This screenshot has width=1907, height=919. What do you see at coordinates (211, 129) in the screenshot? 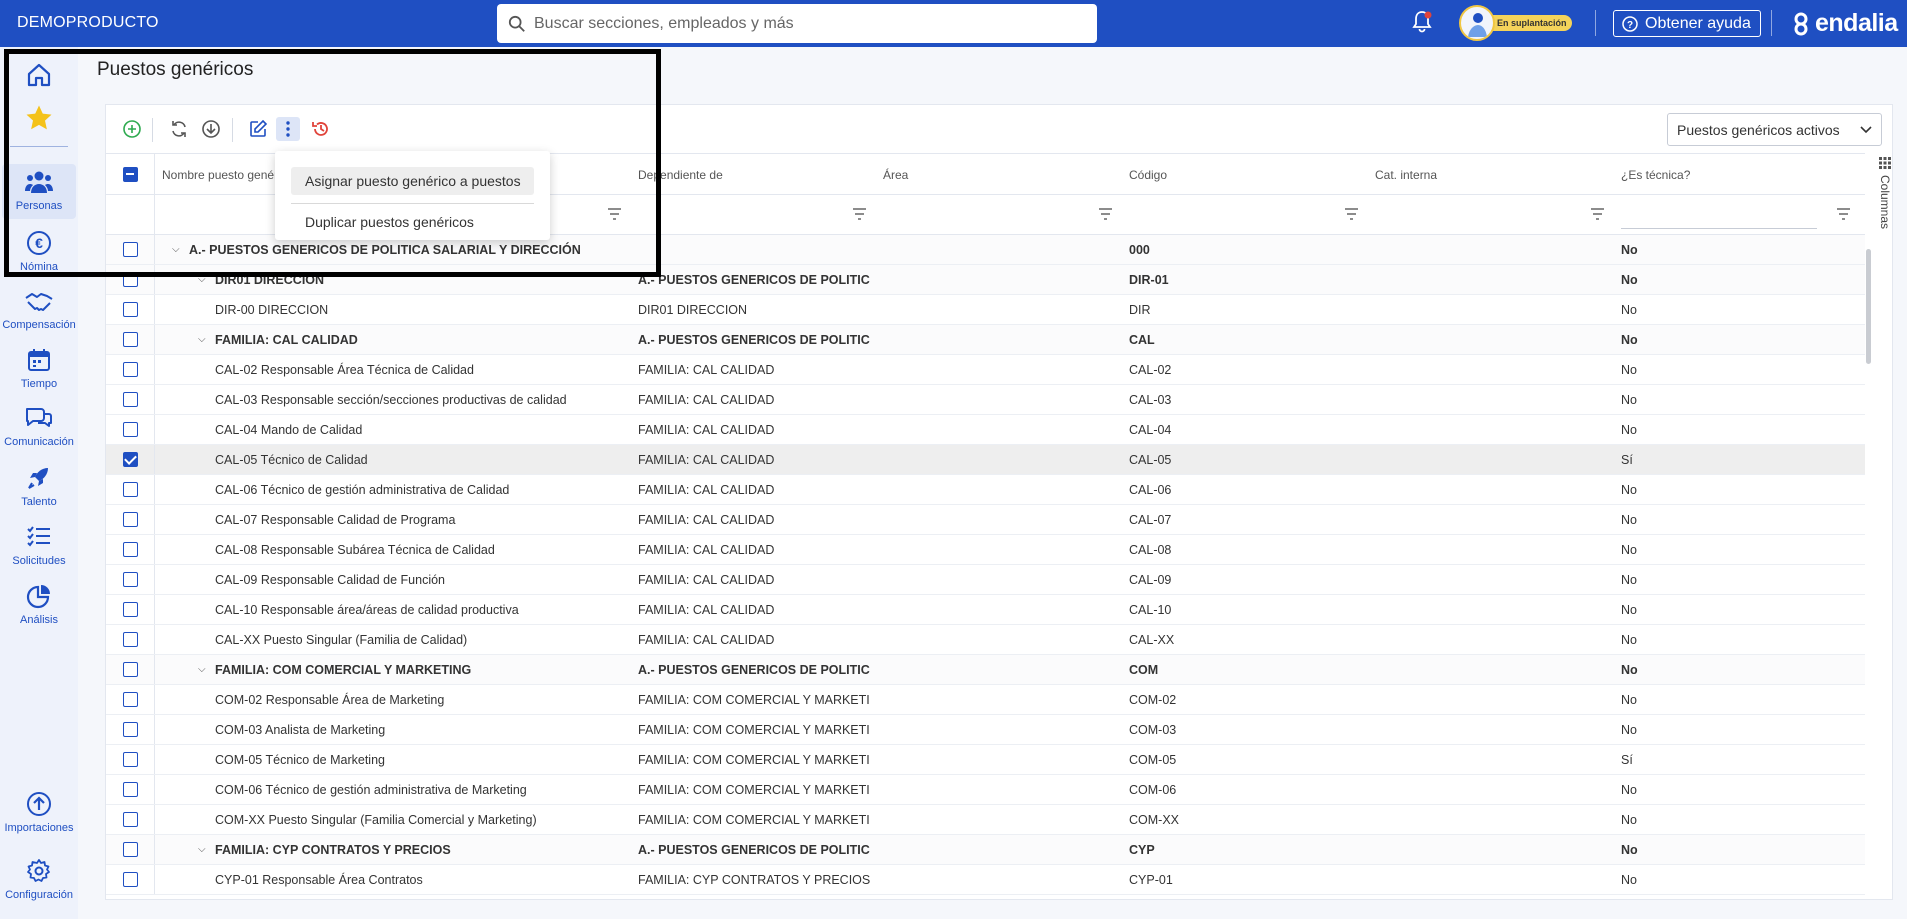
I see `download-icon` at bounding box center [211, 129].